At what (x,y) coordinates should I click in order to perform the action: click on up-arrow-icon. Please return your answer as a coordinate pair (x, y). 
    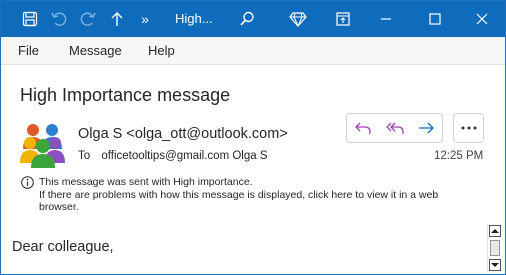
    Looking at the image, I should click on (117, 18).